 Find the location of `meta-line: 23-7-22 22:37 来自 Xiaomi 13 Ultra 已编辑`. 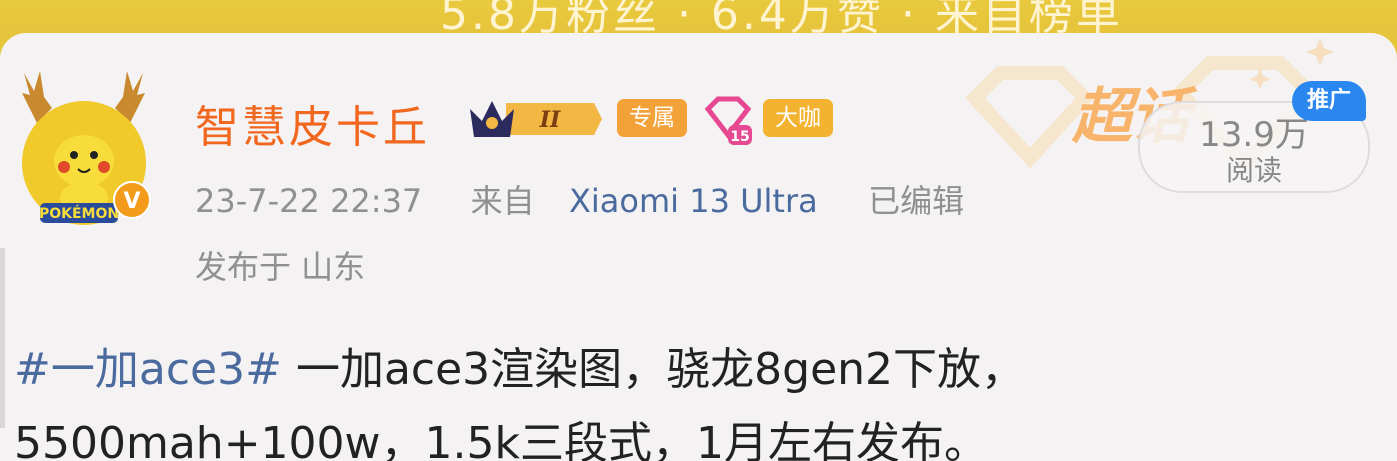

meta-line: 23-7-22 22:37 来自 Xiaomi 13 Ultra 已编辑 is located at coordinates (579, 199).